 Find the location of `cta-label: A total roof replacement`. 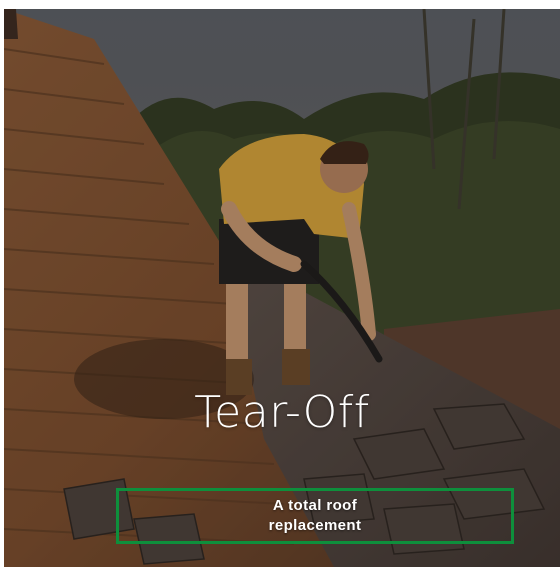

cta-label: A total roof replacement is located at coordinates (315, 515).